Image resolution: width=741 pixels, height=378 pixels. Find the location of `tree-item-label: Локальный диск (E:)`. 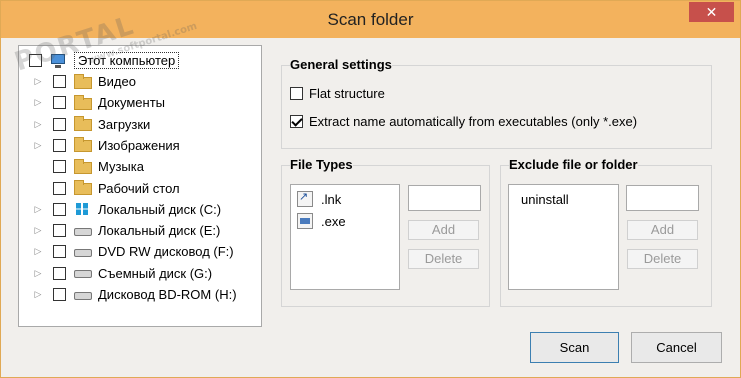

tree-item-label: Локальный диск (E:) is located at coordinates (159, 231).